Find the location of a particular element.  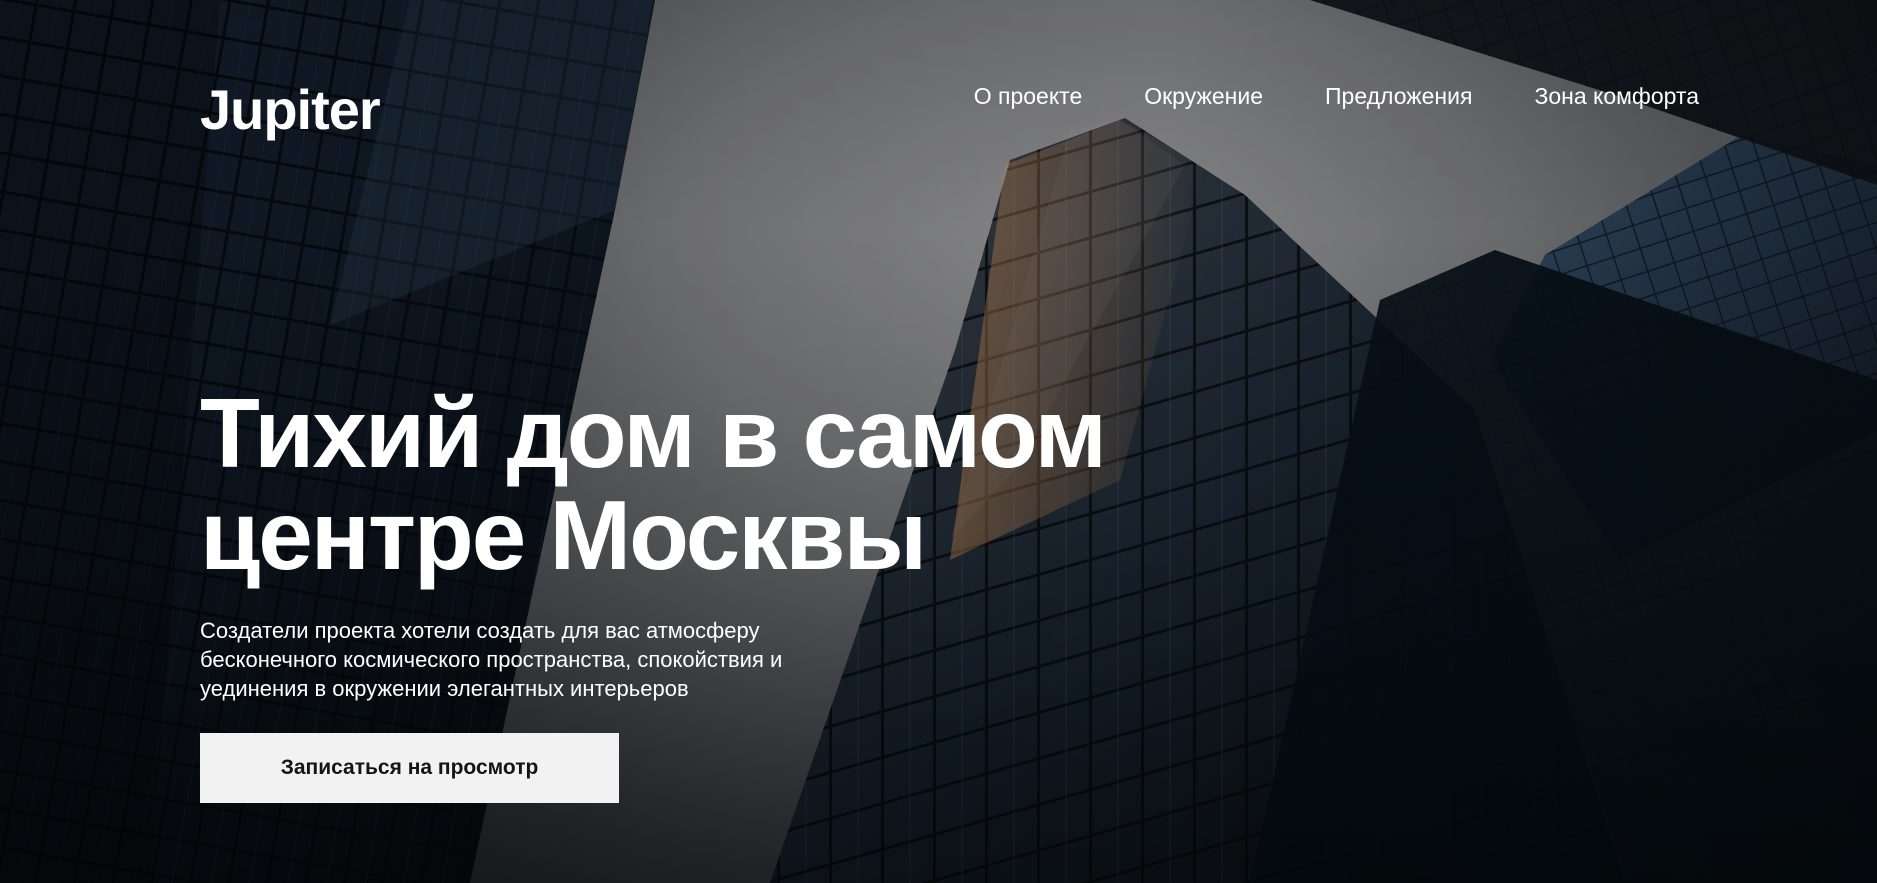

nav-item-offers: Предложения is located at coordinates (1398, 96).